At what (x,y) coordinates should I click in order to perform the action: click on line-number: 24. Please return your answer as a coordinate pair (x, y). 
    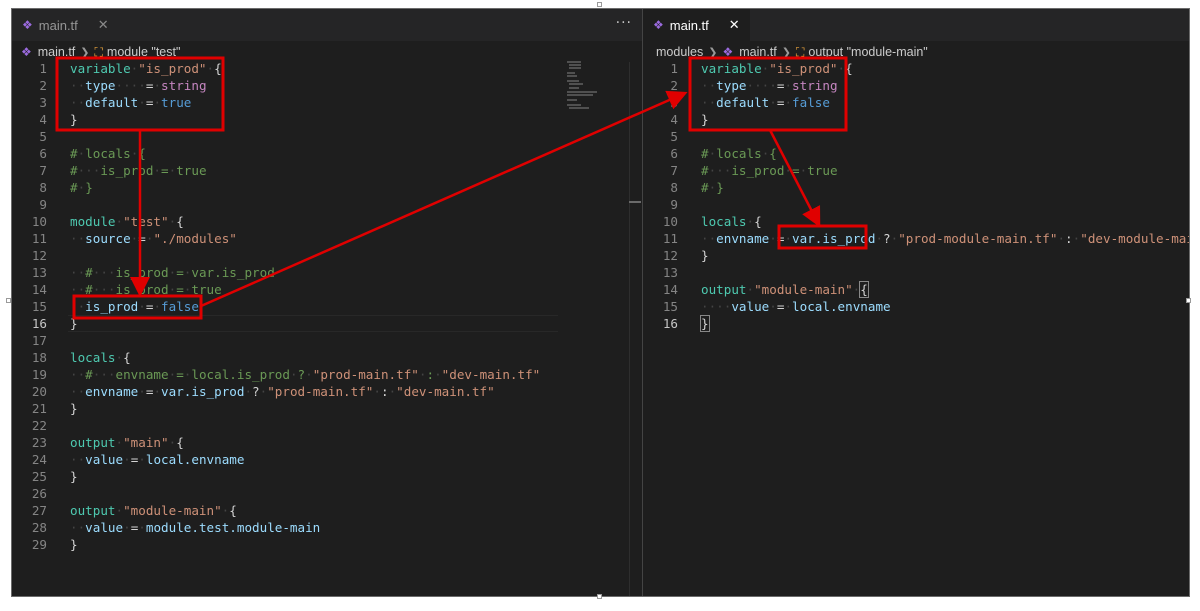
    Looking at the image, I should click on (39, 459).